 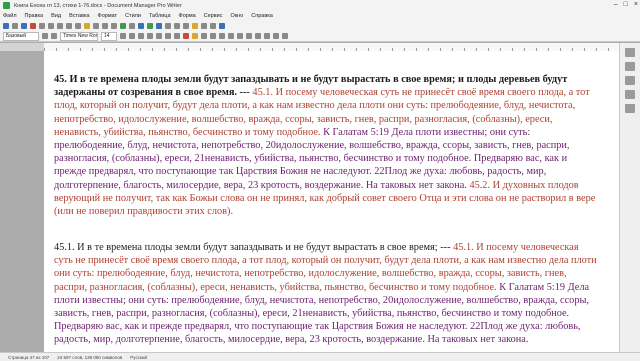 What do you see at coordinates (616, 4) in the screenshot?
I see `minimize-icon: –` at bounding box center [616, 4].